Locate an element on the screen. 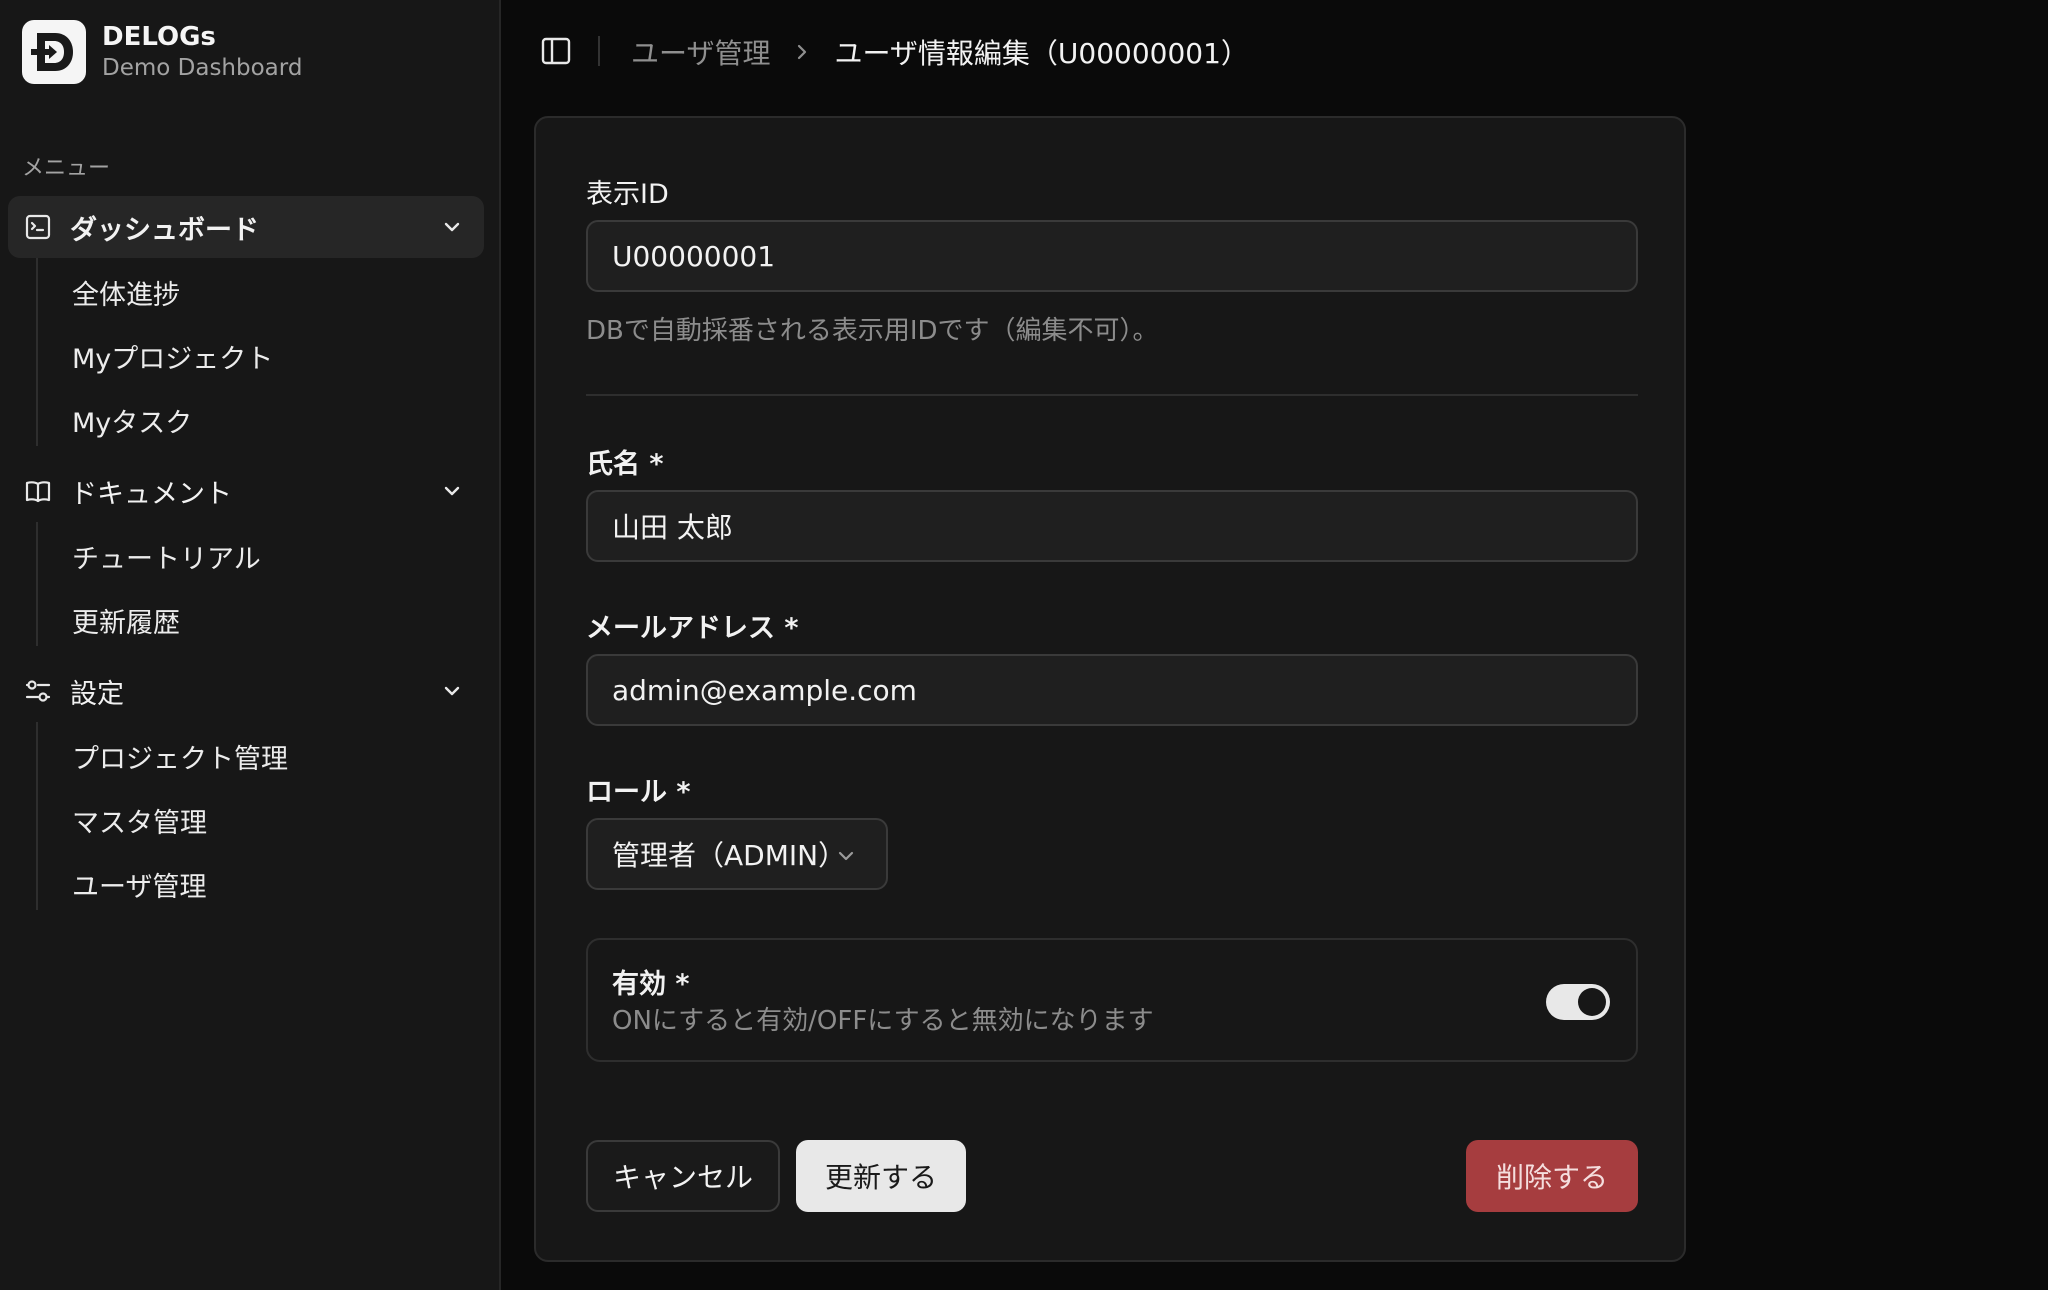 The width and height of the screenshot is (2048, 1290). breadcrumb-current-page: ユーザ情報編集（U00000001） is located at coordinates (1041, 53).